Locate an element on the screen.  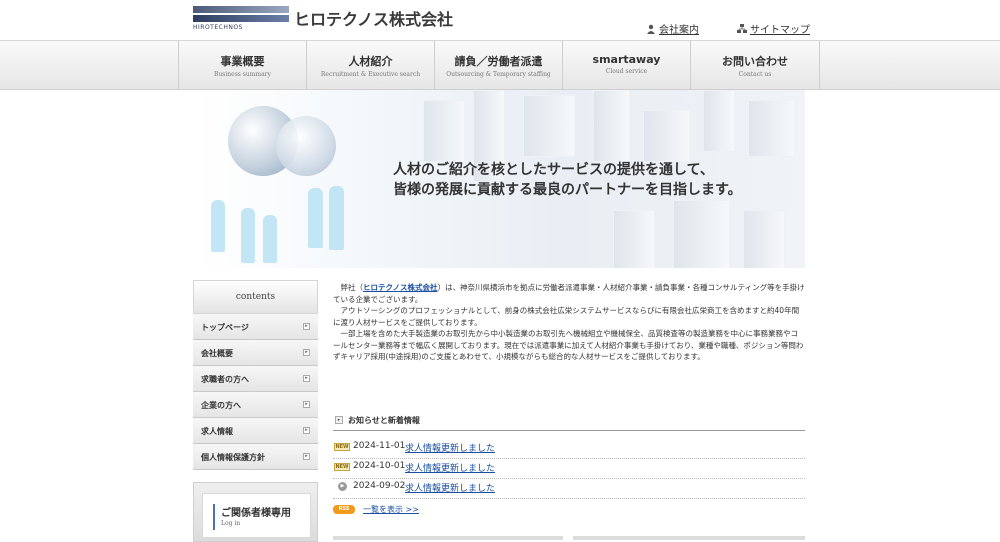
sitemap-icon is located at coordinates (742, 28).